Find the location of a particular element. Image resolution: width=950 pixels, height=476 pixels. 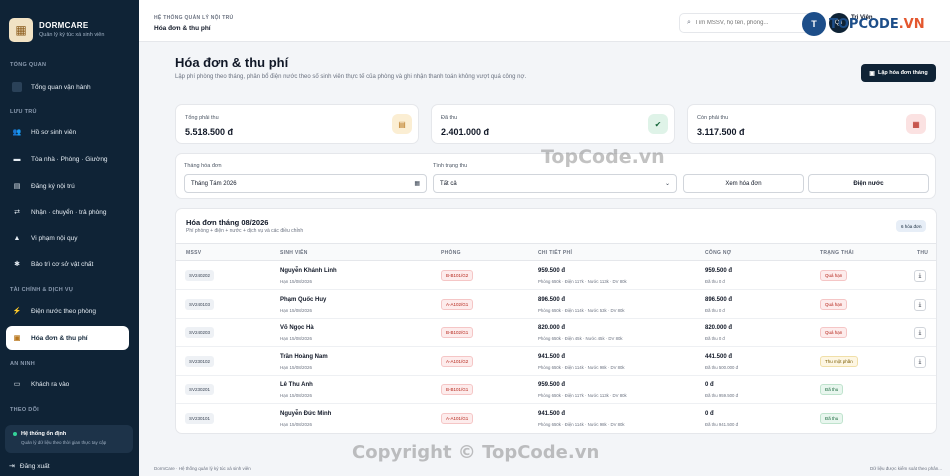

receipt-icon: ▣ is located at coordinates (872, 73).